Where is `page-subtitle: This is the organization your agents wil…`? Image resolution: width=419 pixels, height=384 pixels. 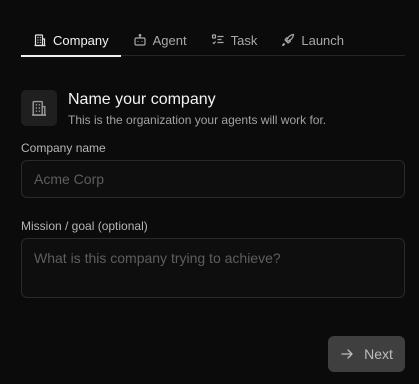
page-subtitle: This is the organization your agents wil… is located at coordinates (197, 120).